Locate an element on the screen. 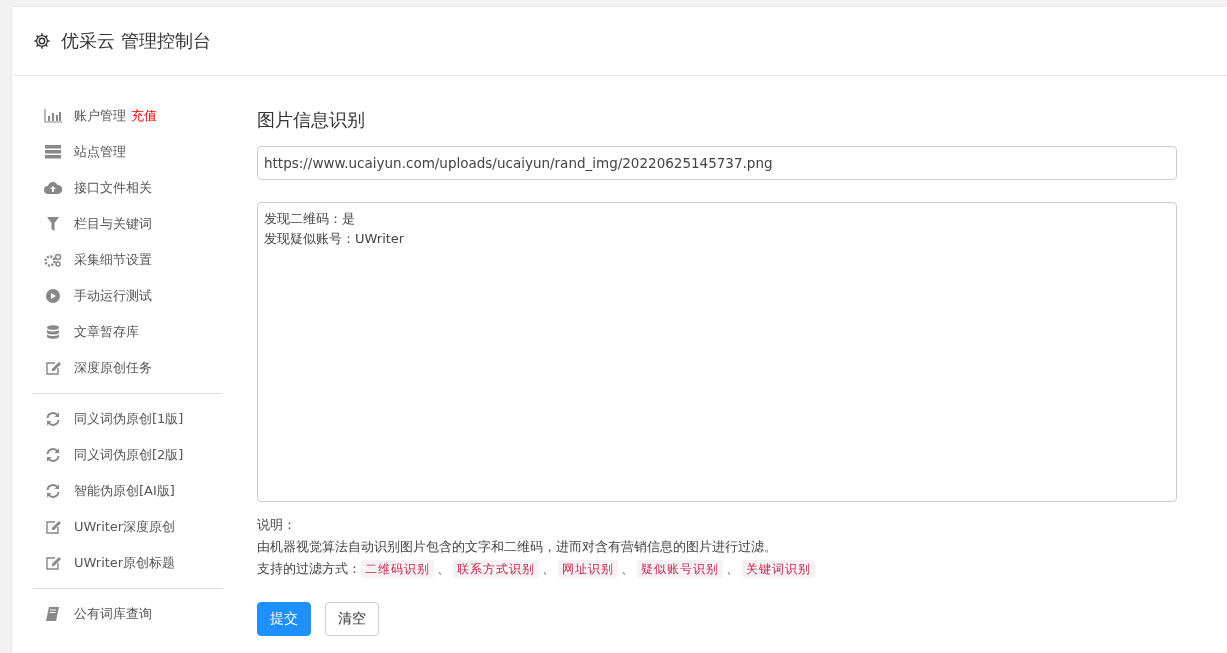 Image resolution: width=1227 pixels, height=653 pixels. url-field: https://www.ucaiyun.com/uploads/ucaiyun/rand_img/20220625145737.png is located at coordinates (717, 163).